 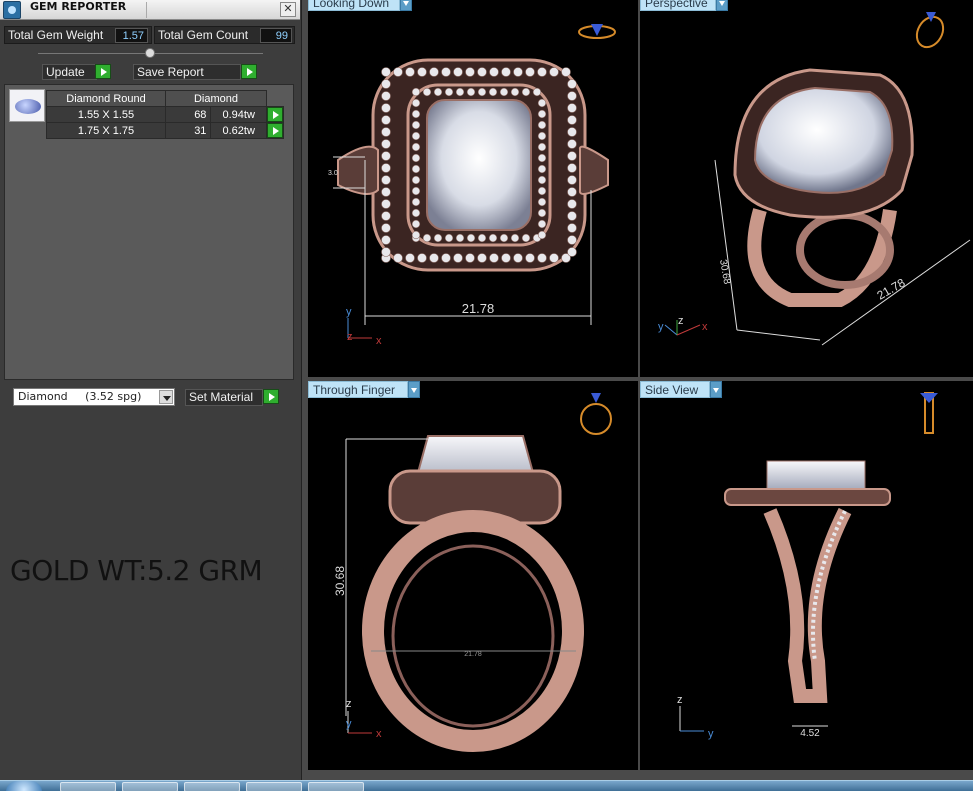 What do you see at coordinates (187, 72) in the screenshot?
I see `save-report-button: Save Report` at bounding box center [187, 72].